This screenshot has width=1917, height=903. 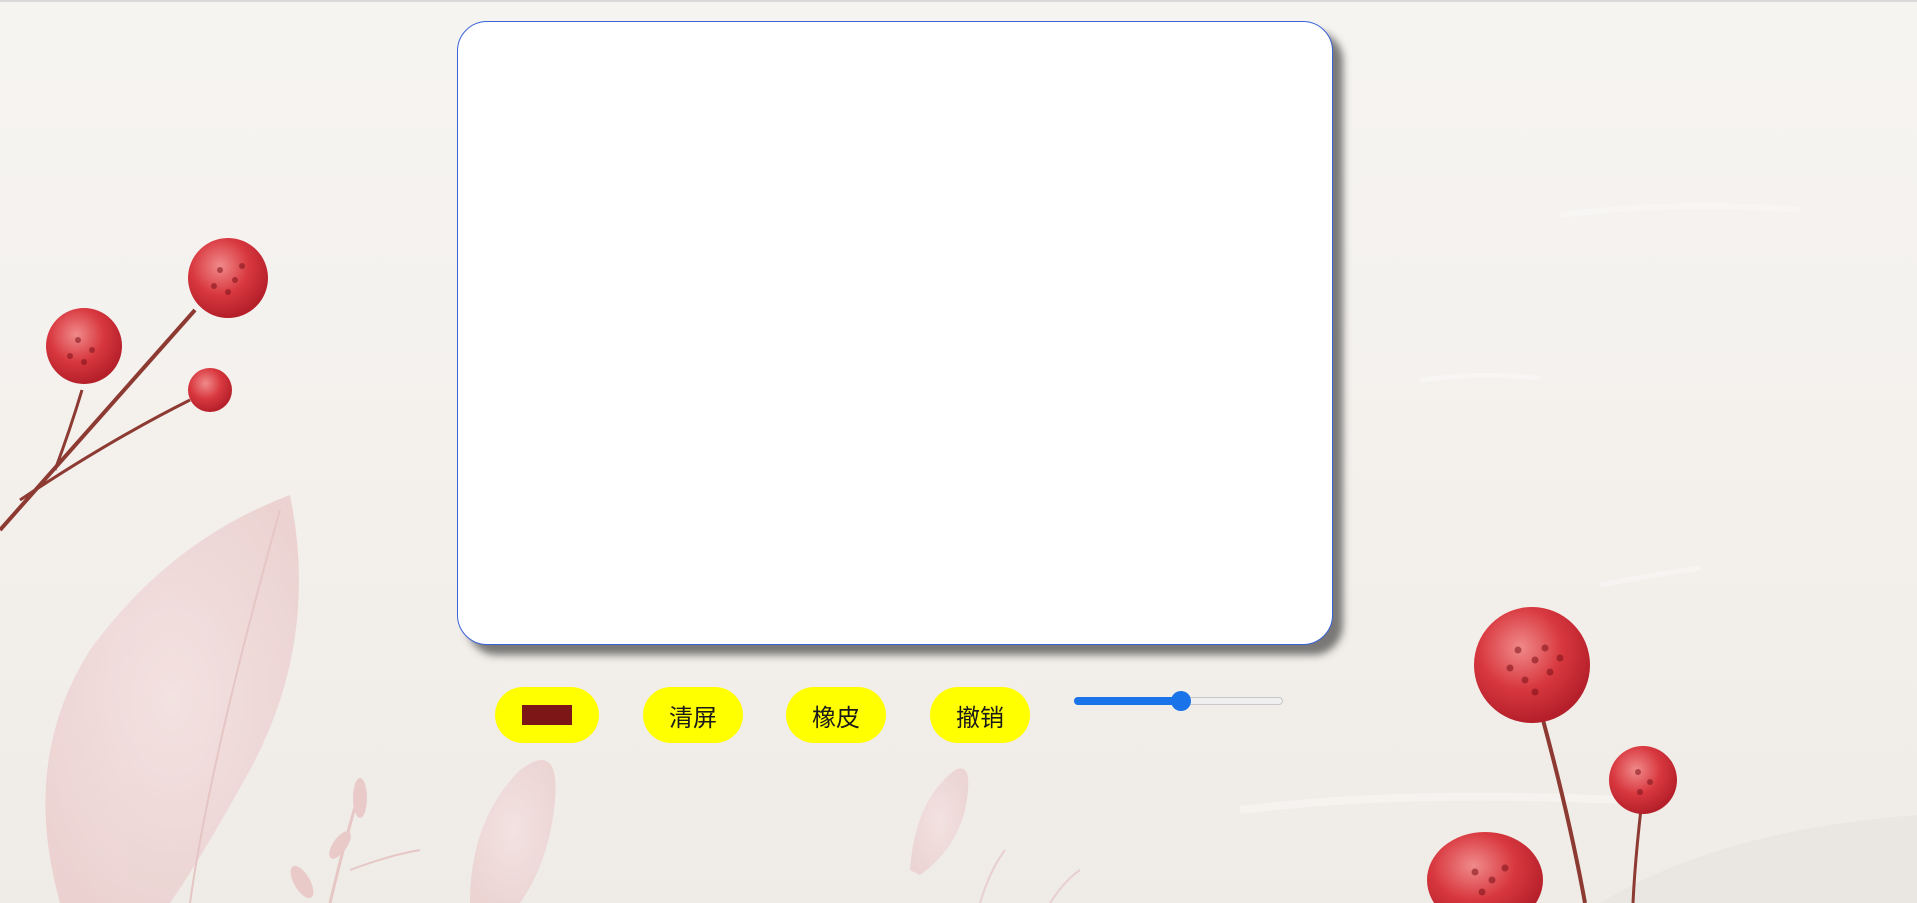 I want to click on brush-size-slider, so click(x=1178, y=701).